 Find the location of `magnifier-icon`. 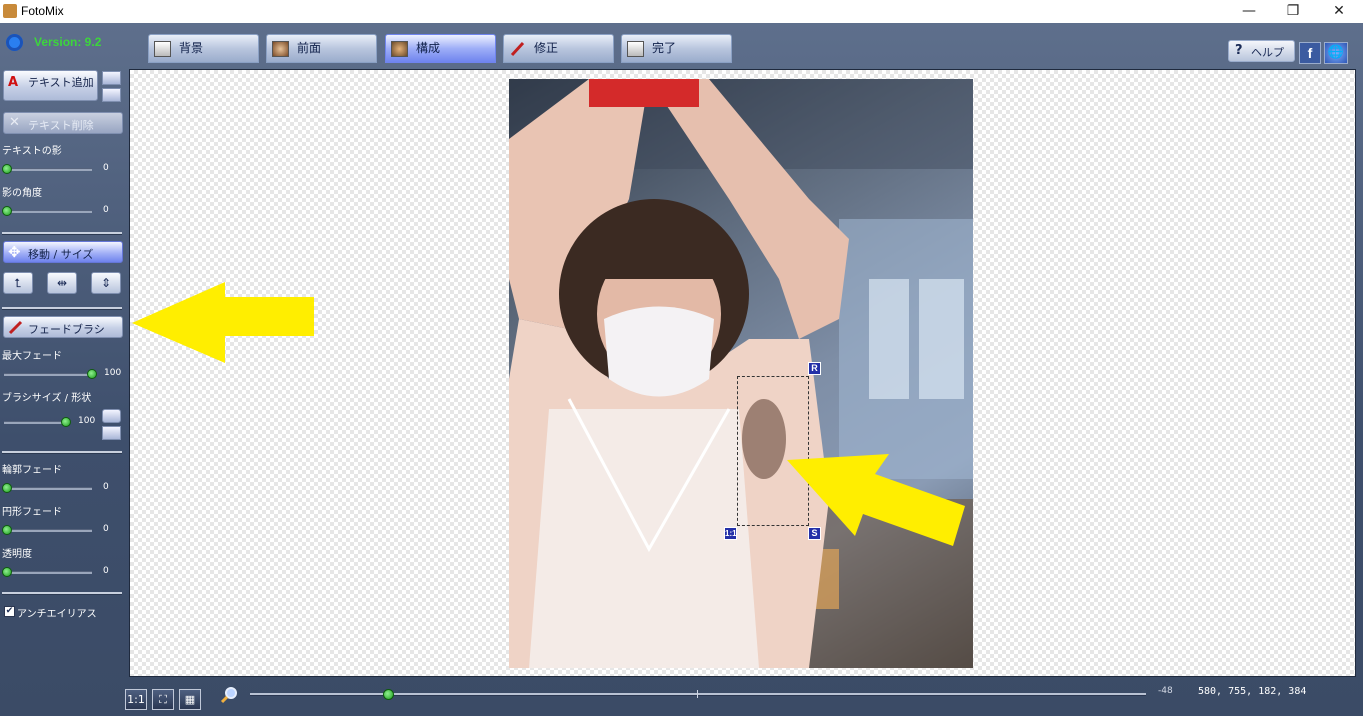

magnifier-icon is located at coordinates (228, 695).